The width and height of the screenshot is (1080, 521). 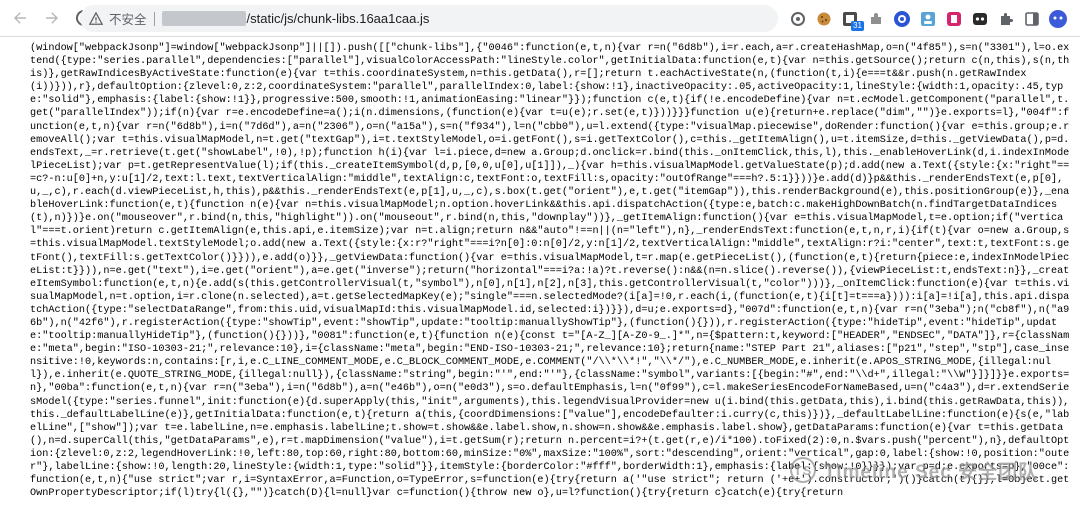 I want to click on profile-icon, so click(x=928, y=19).